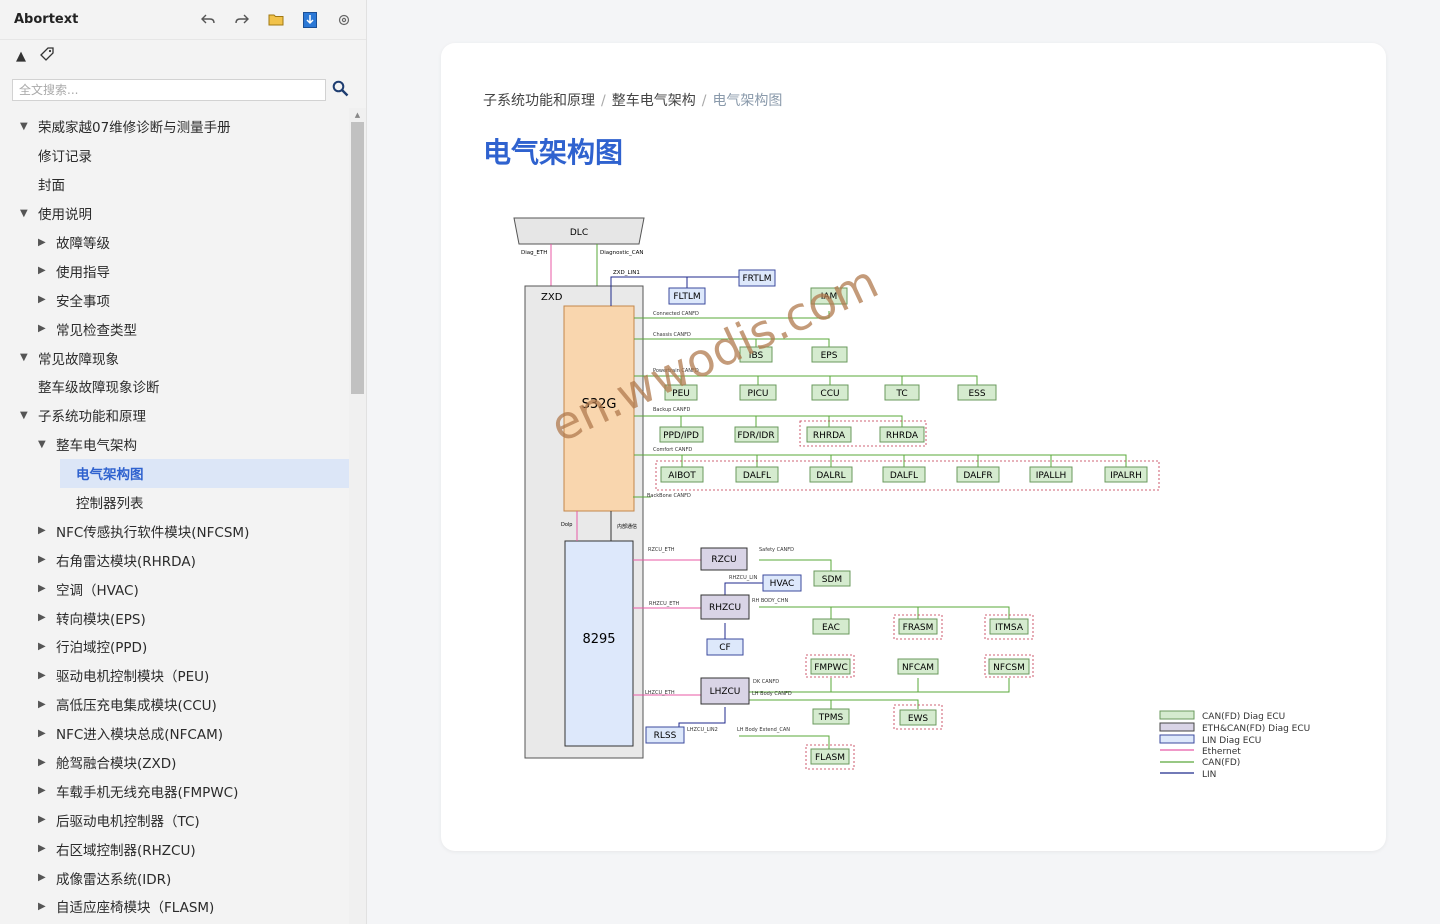 This screenshot has width=1440, height=924. What do you see at coordinates (208, 20) in the screenshot?
I see `undo-arrow-icon` at bounding box center [208, 20].